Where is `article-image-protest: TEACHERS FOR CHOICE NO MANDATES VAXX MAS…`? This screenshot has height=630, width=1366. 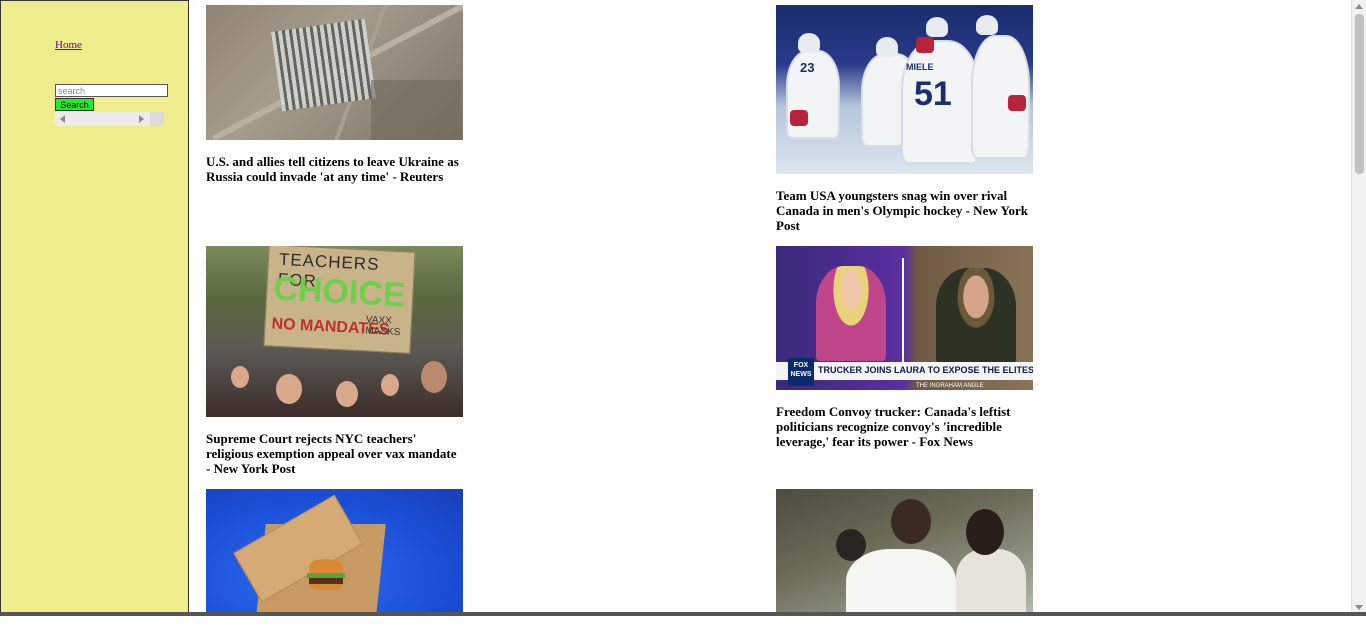 article-image-protest: TEACHERS FOR CHOICE NO MANDATES VAXX MAS… is located at coordinates (334, 331).